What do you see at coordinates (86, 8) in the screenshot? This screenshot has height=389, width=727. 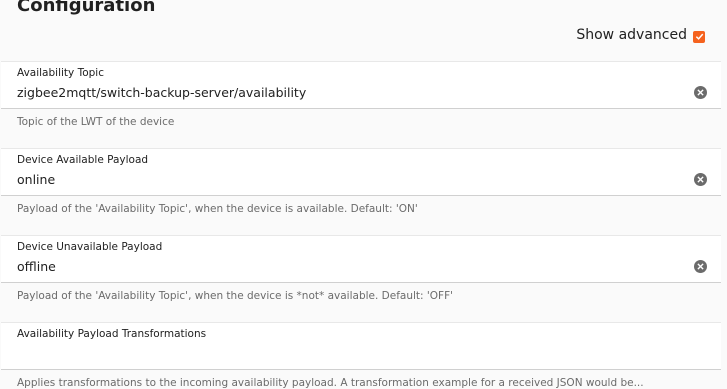 I see `page-title: Configuration` at bounding box center [86, 8].